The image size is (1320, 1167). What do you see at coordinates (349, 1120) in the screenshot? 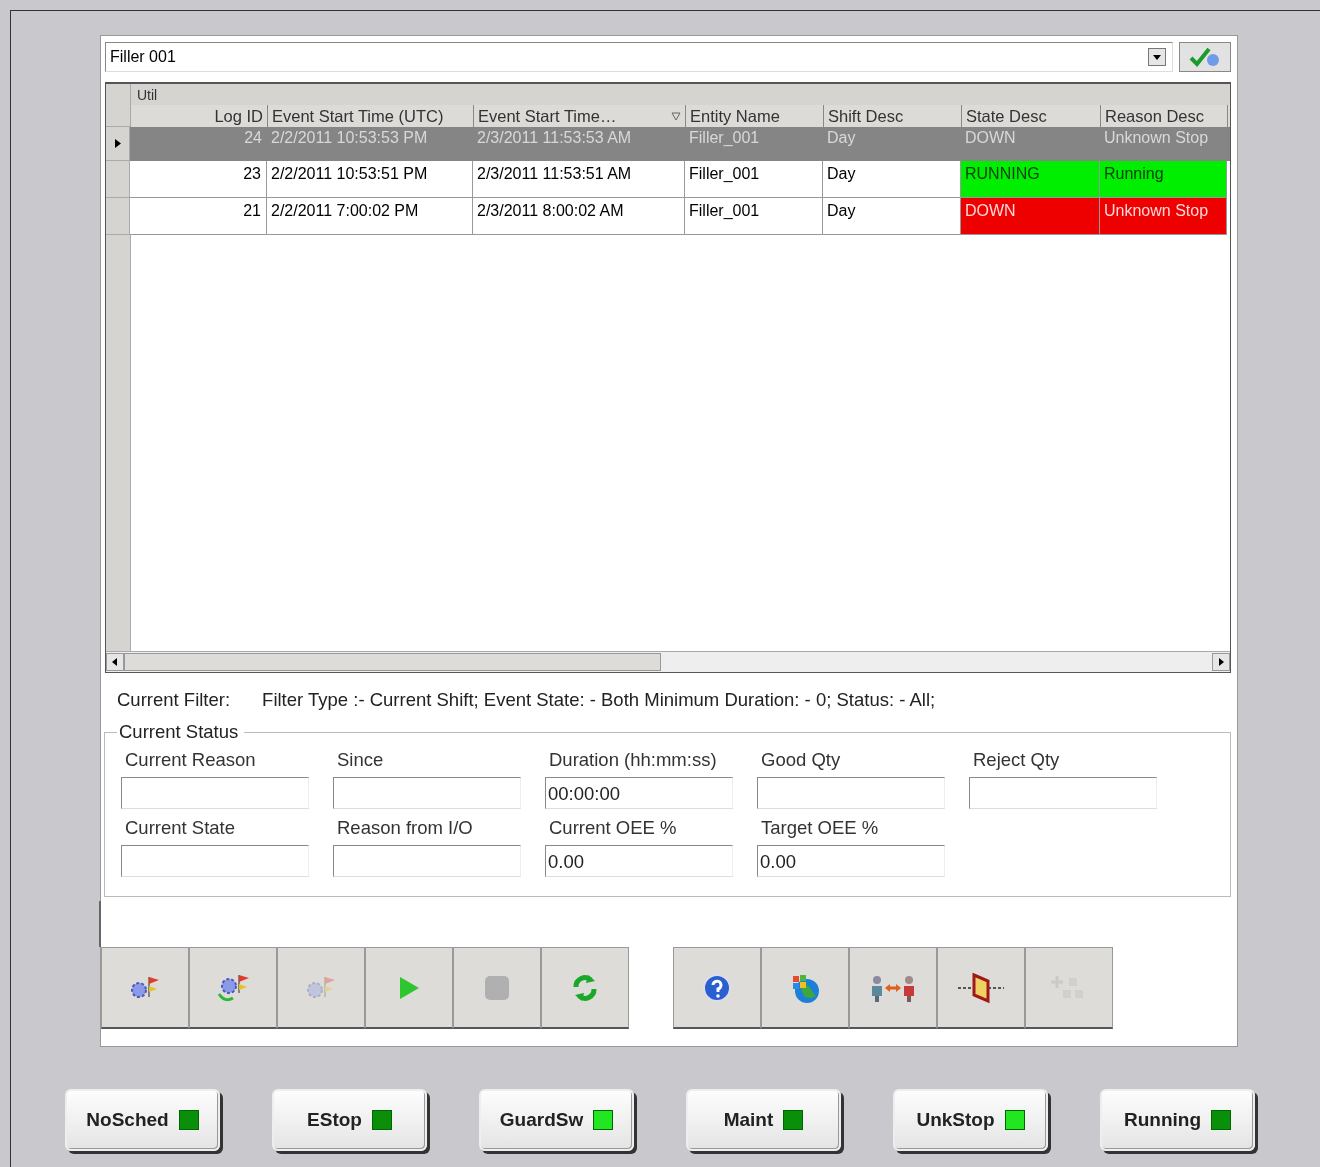
I see `status-button: EStop` at bounding box center [349, 1120].